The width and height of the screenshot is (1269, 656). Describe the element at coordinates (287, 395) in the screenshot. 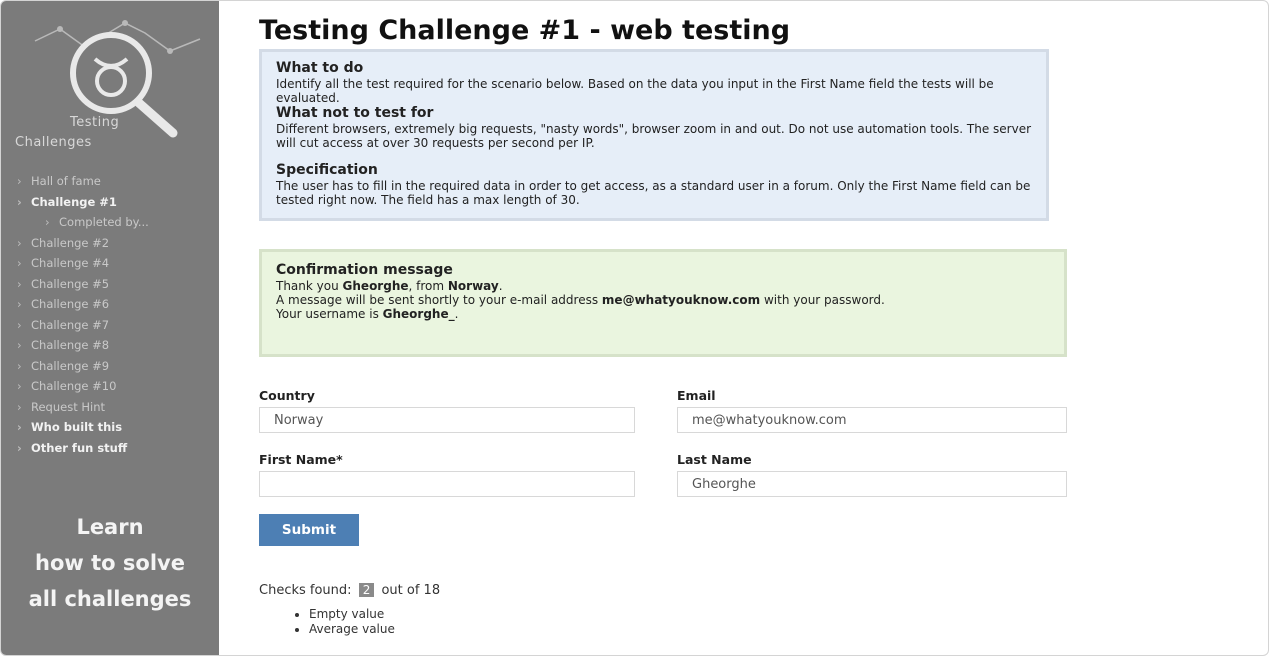

I see `country-label: Country` at that location.